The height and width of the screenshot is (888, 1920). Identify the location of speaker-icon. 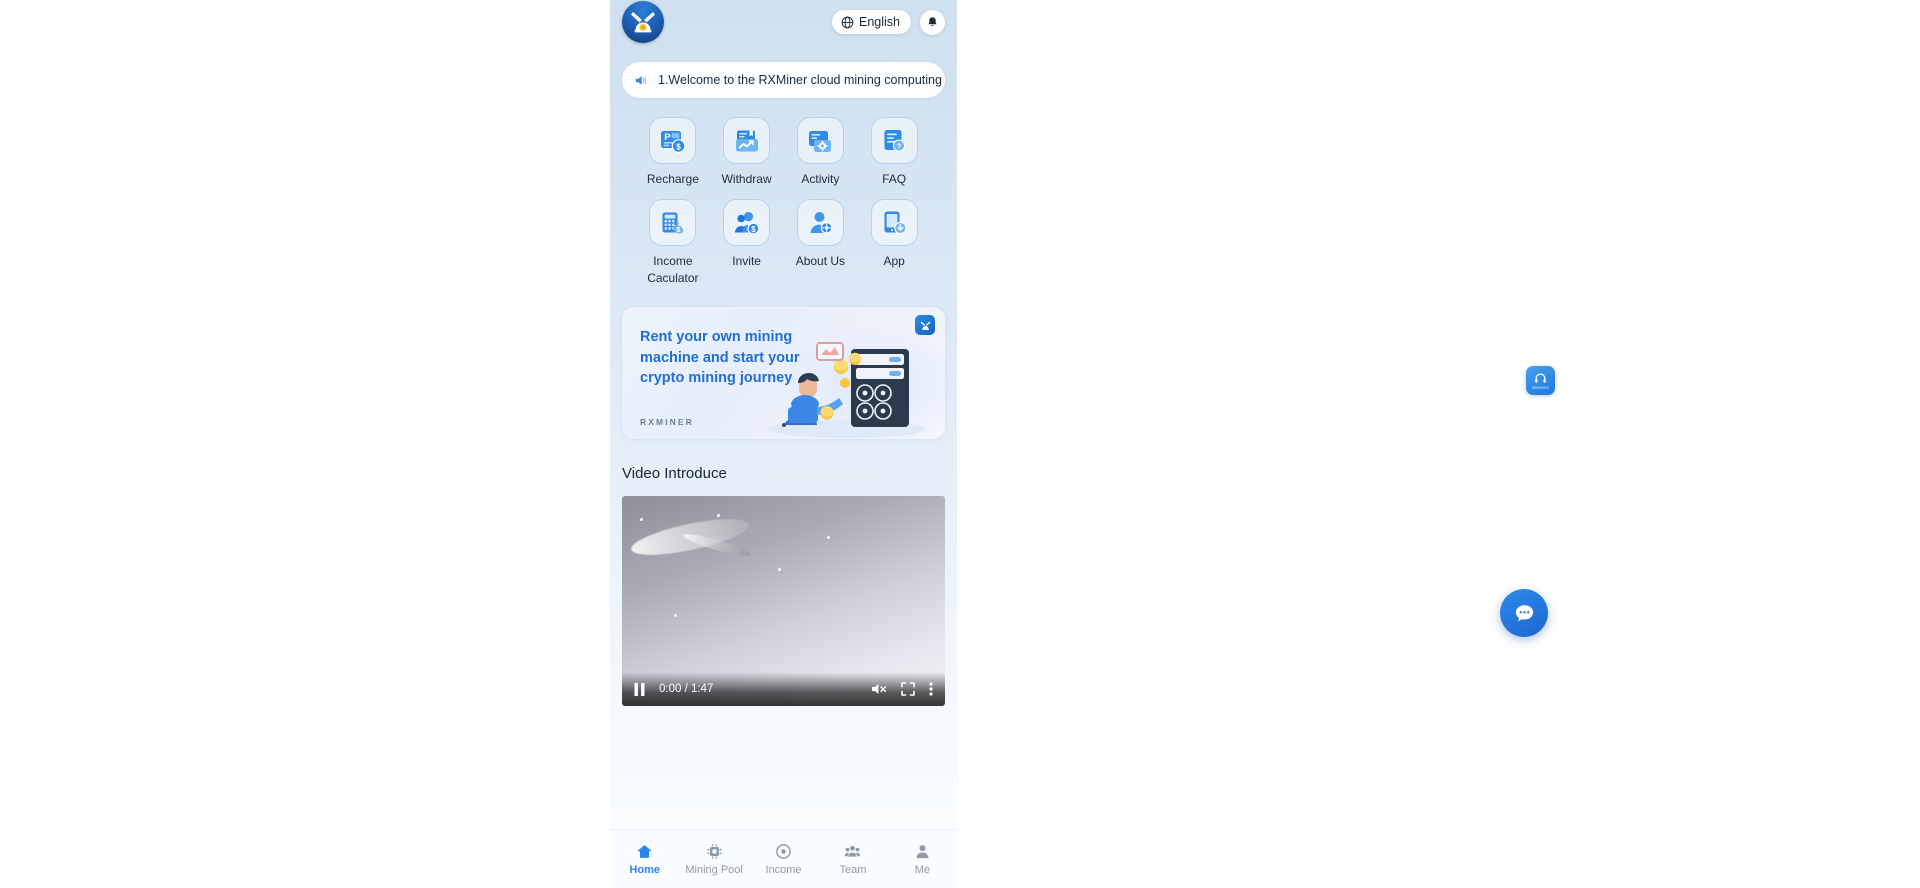
(641, 80).